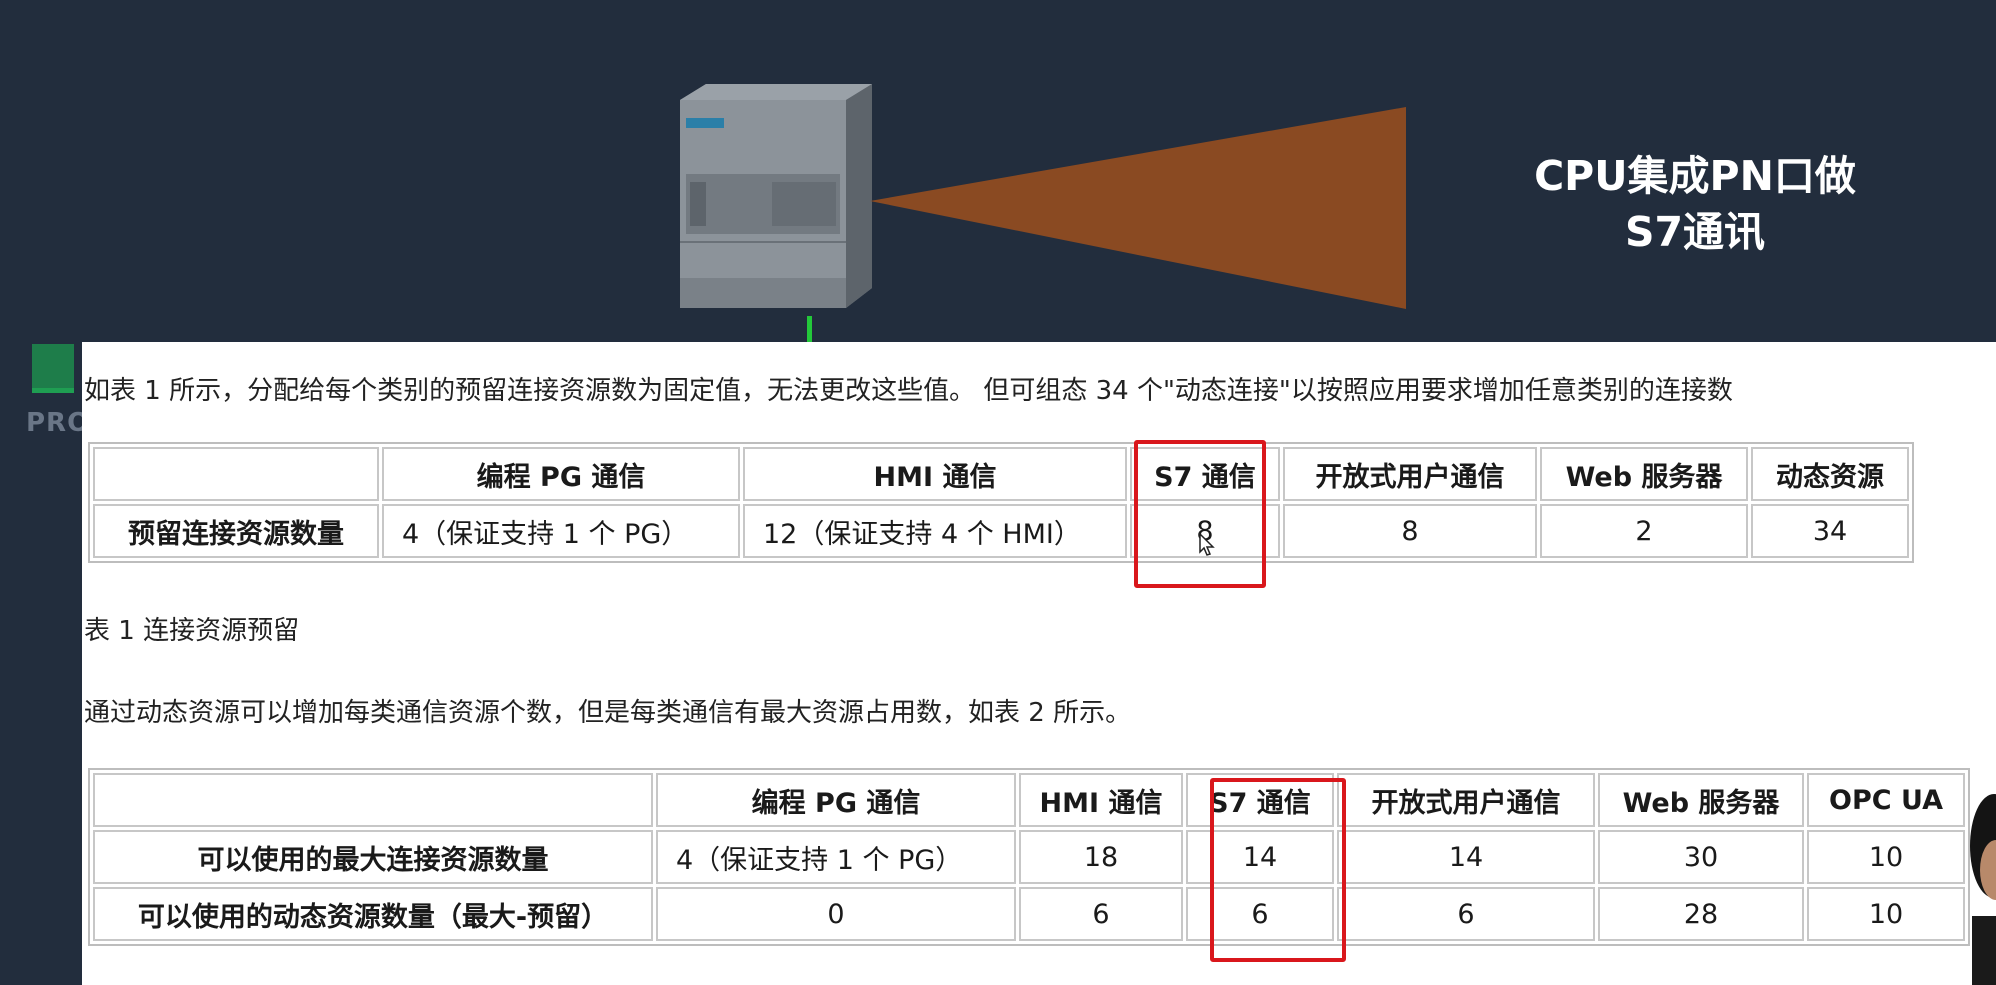 The image size is (1996, 985). What do you see at coordinates (1701, 914) in the screenshot?
I see `table-cell: 28` at bounding box center [1701, 914].